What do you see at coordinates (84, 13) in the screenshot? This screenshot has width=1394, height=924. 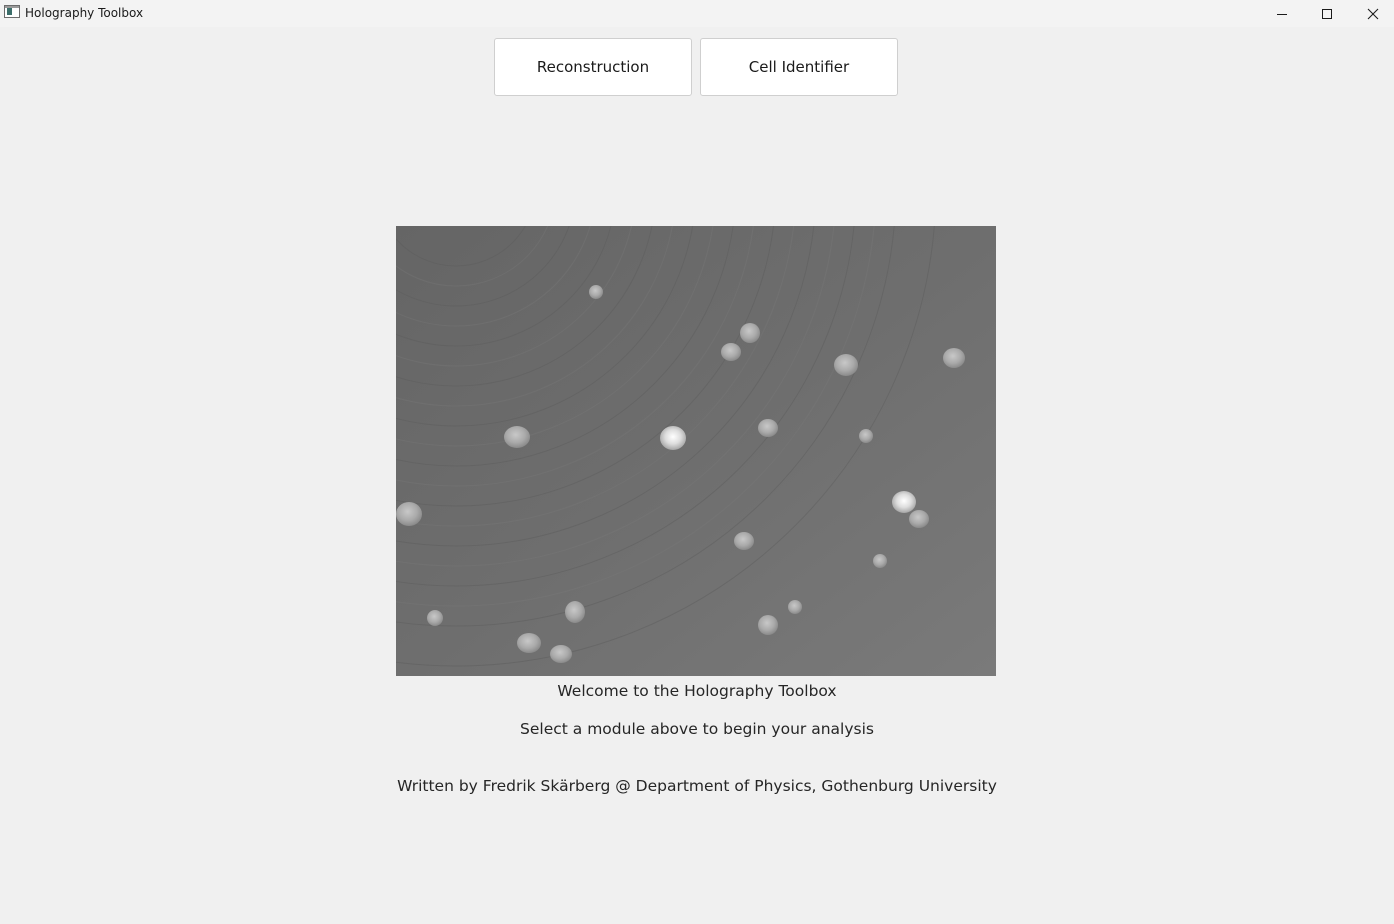 I see `window-title: Holography Toolbox` at bounding box center [84, 13].